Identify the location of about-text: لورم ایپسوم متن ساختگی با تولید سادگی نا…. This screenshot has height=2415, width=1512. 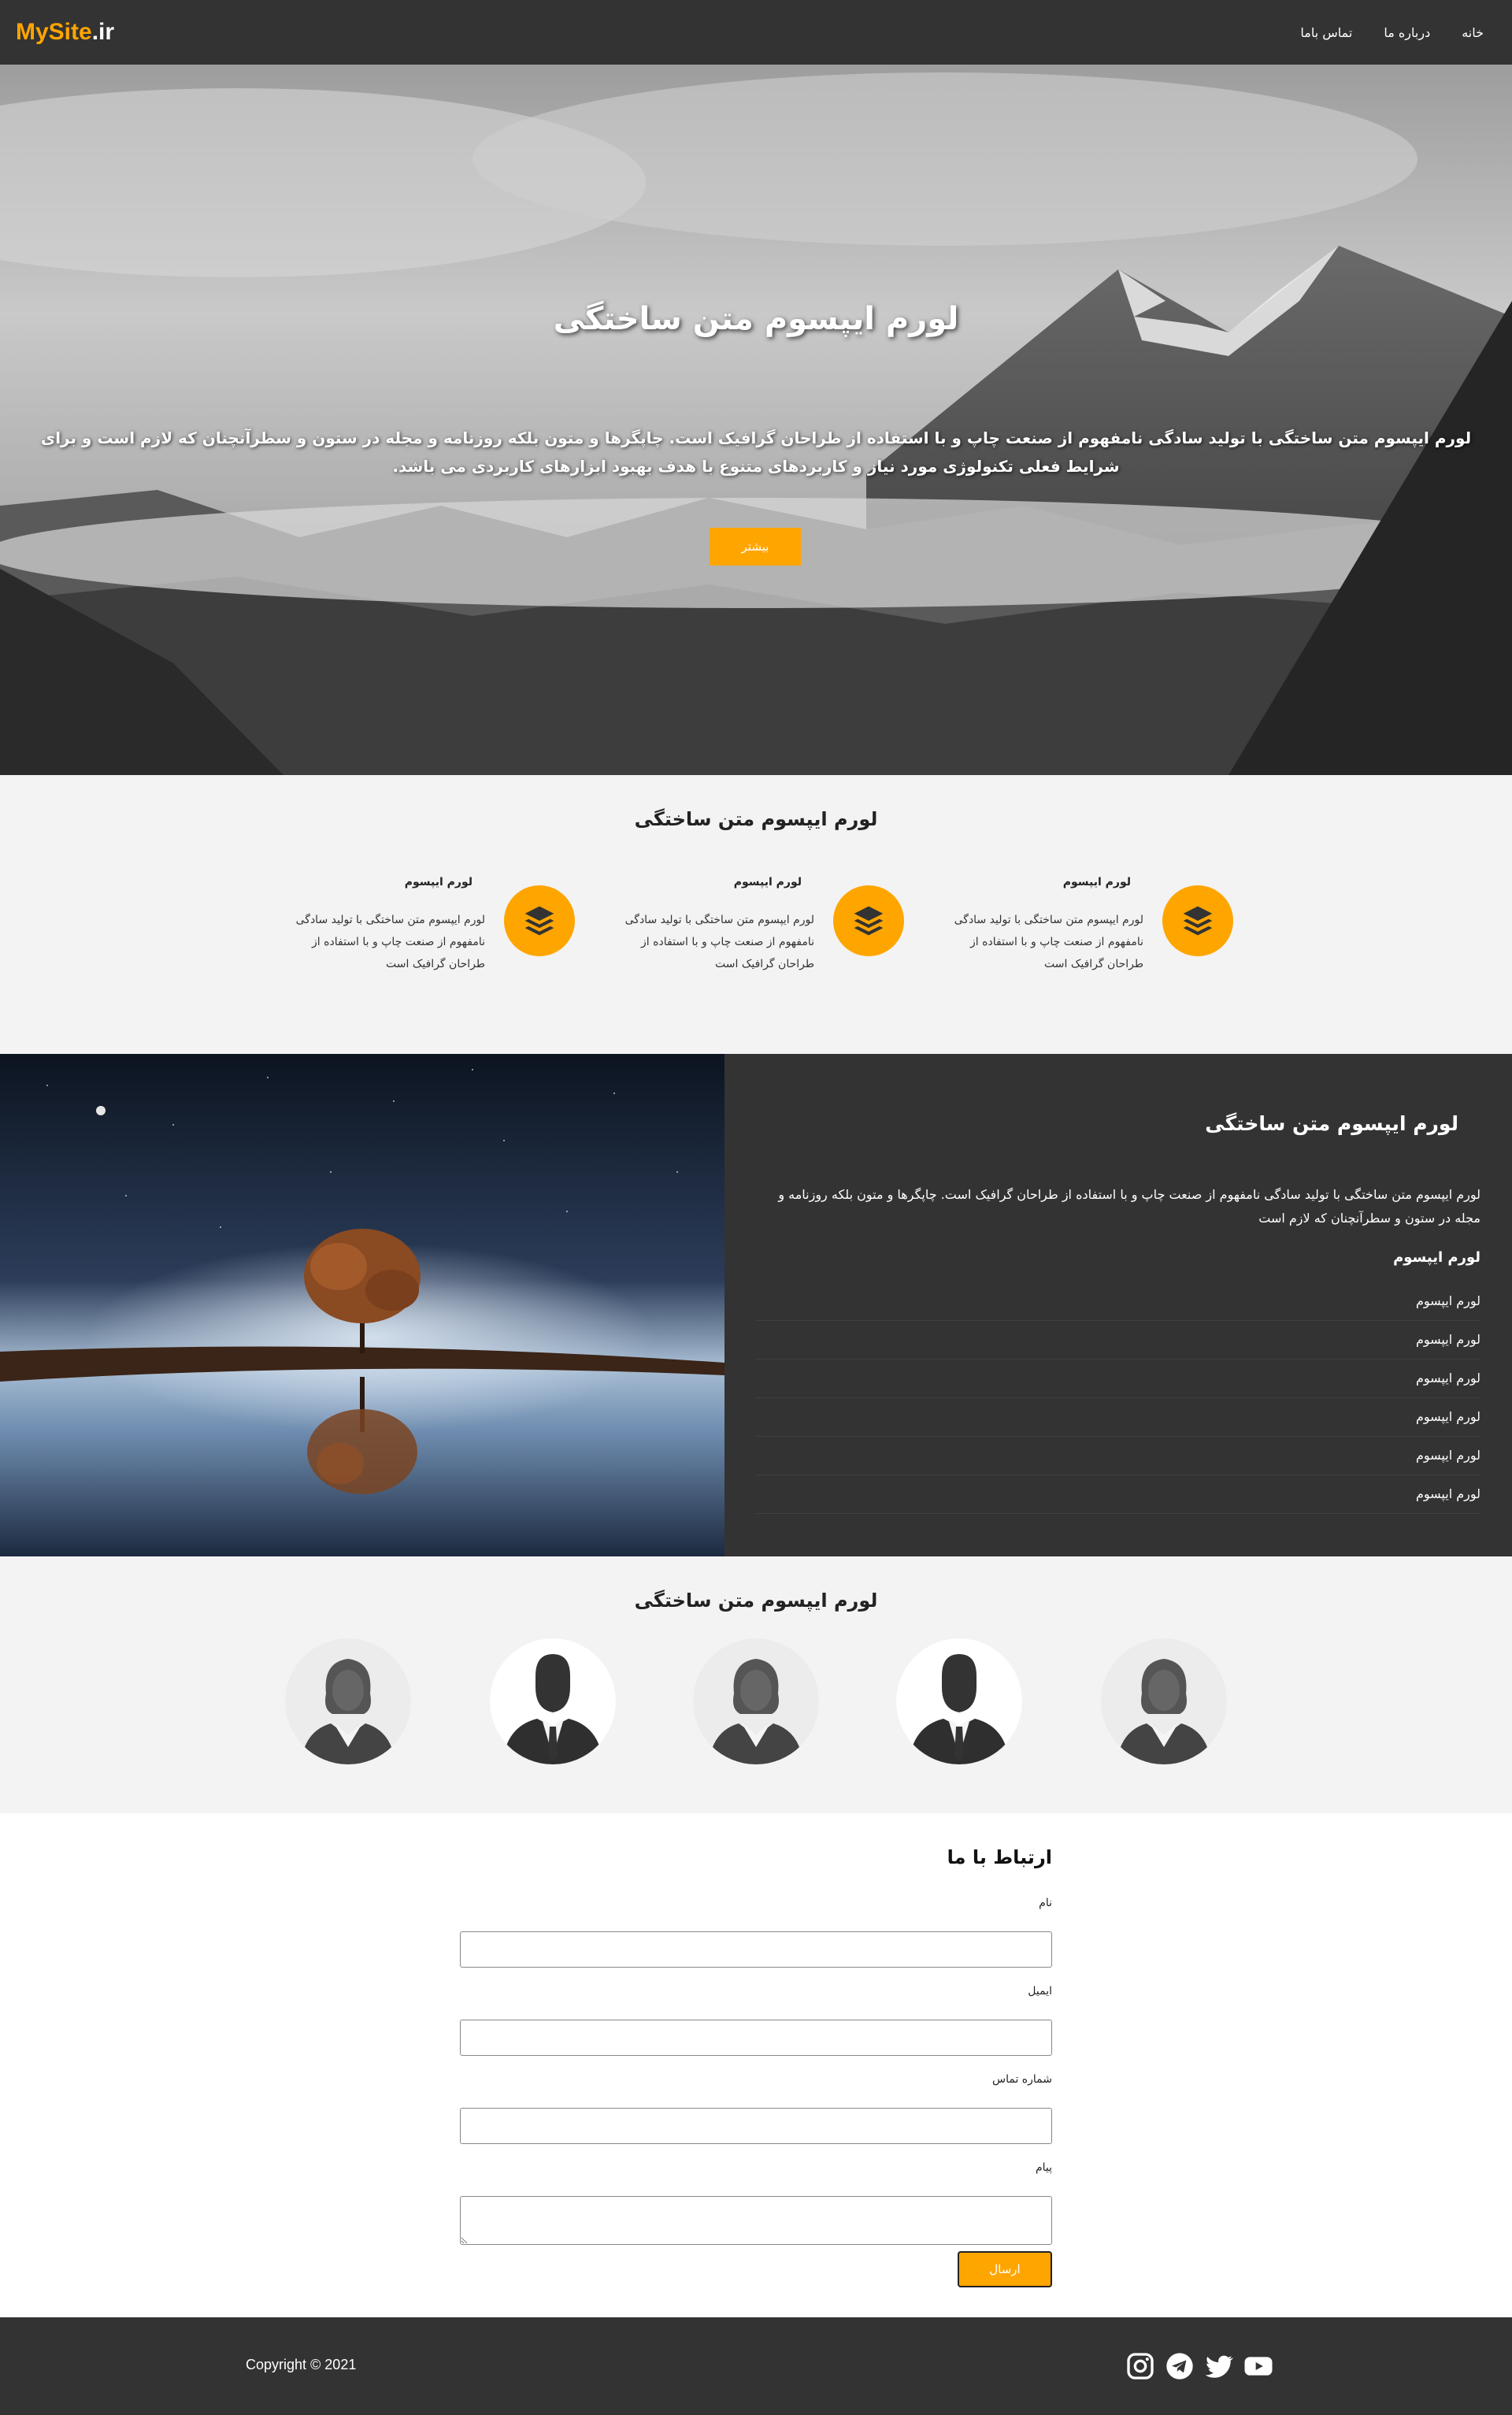
(1129, 1206).